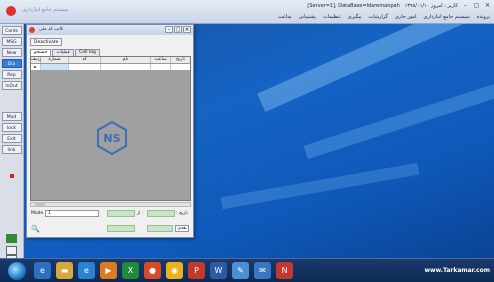 Image resolution: width=494 pixels, height=282 pixels. I want to click on date-to-field, so click(161, 213).